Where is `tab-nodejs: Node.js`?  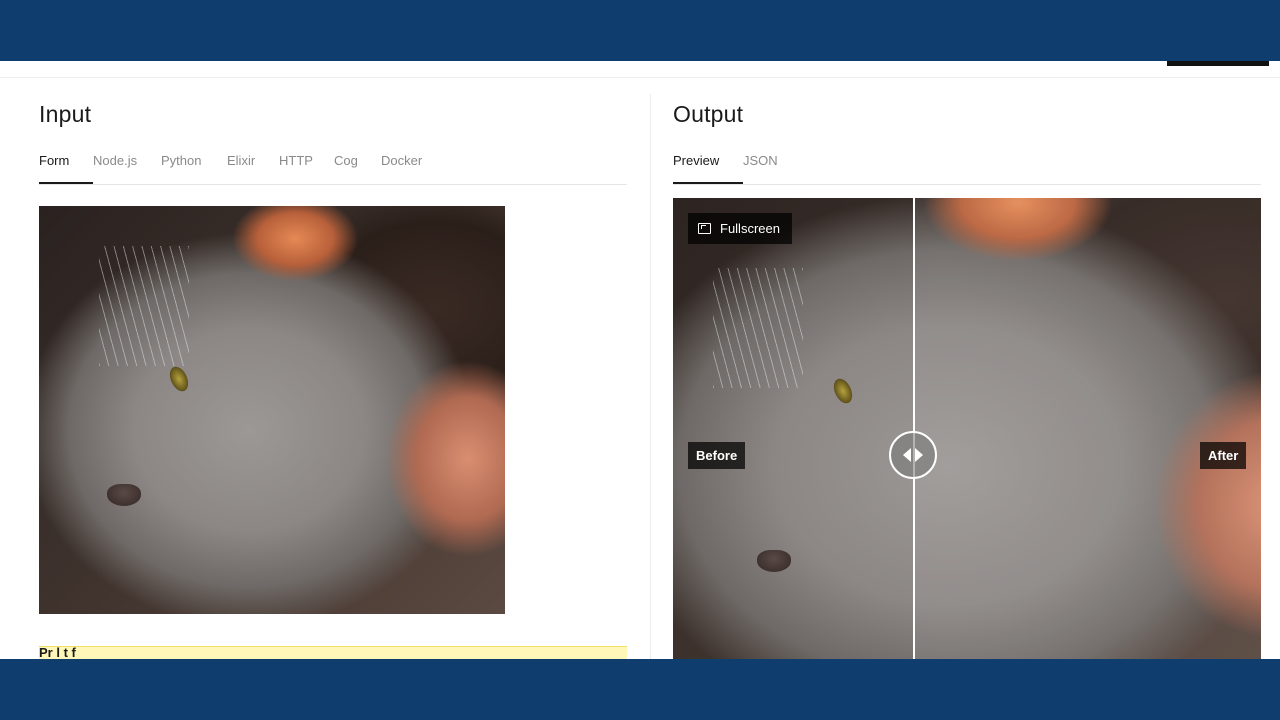 tab-nodejs: Node.js is located at coordinates (127, 161).